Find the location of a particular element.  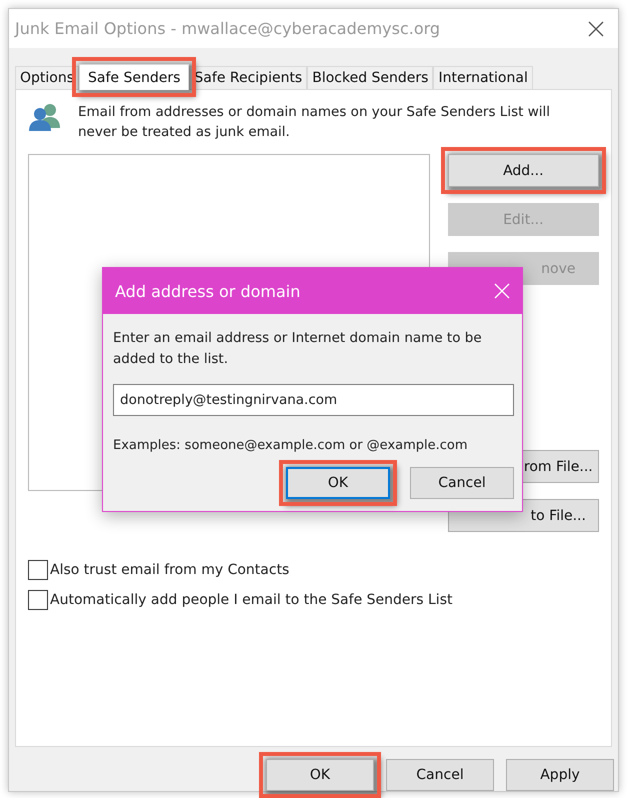

examples-text: Examples: someone@example.com or @example.com is located at coordinates (291, 445).